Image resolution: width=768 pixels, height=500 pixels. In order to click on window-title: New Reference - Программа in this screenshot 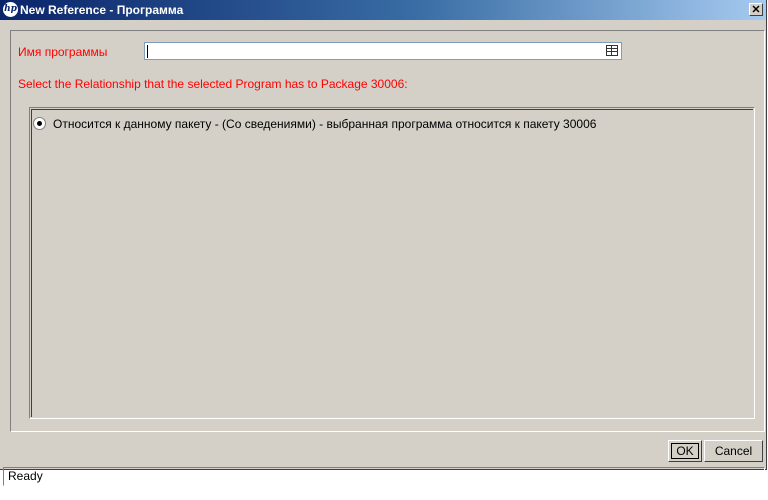, I will do `click(102, 10)`.